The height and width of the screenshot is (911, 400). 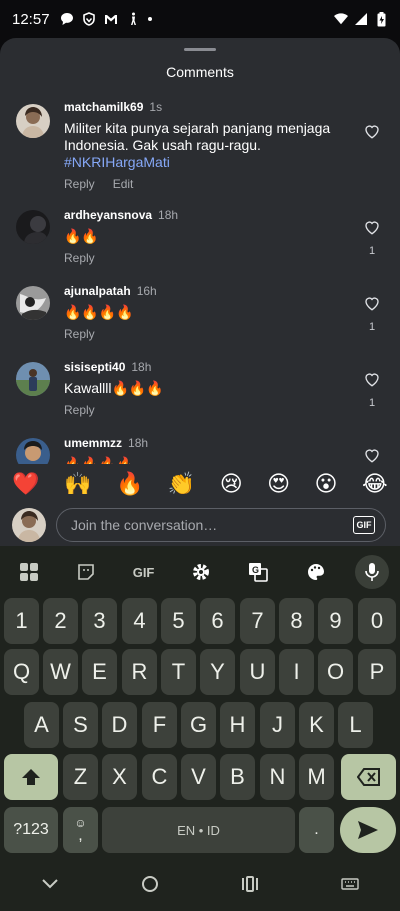 I want to click on drag-handle, so click(x=200, y=49).